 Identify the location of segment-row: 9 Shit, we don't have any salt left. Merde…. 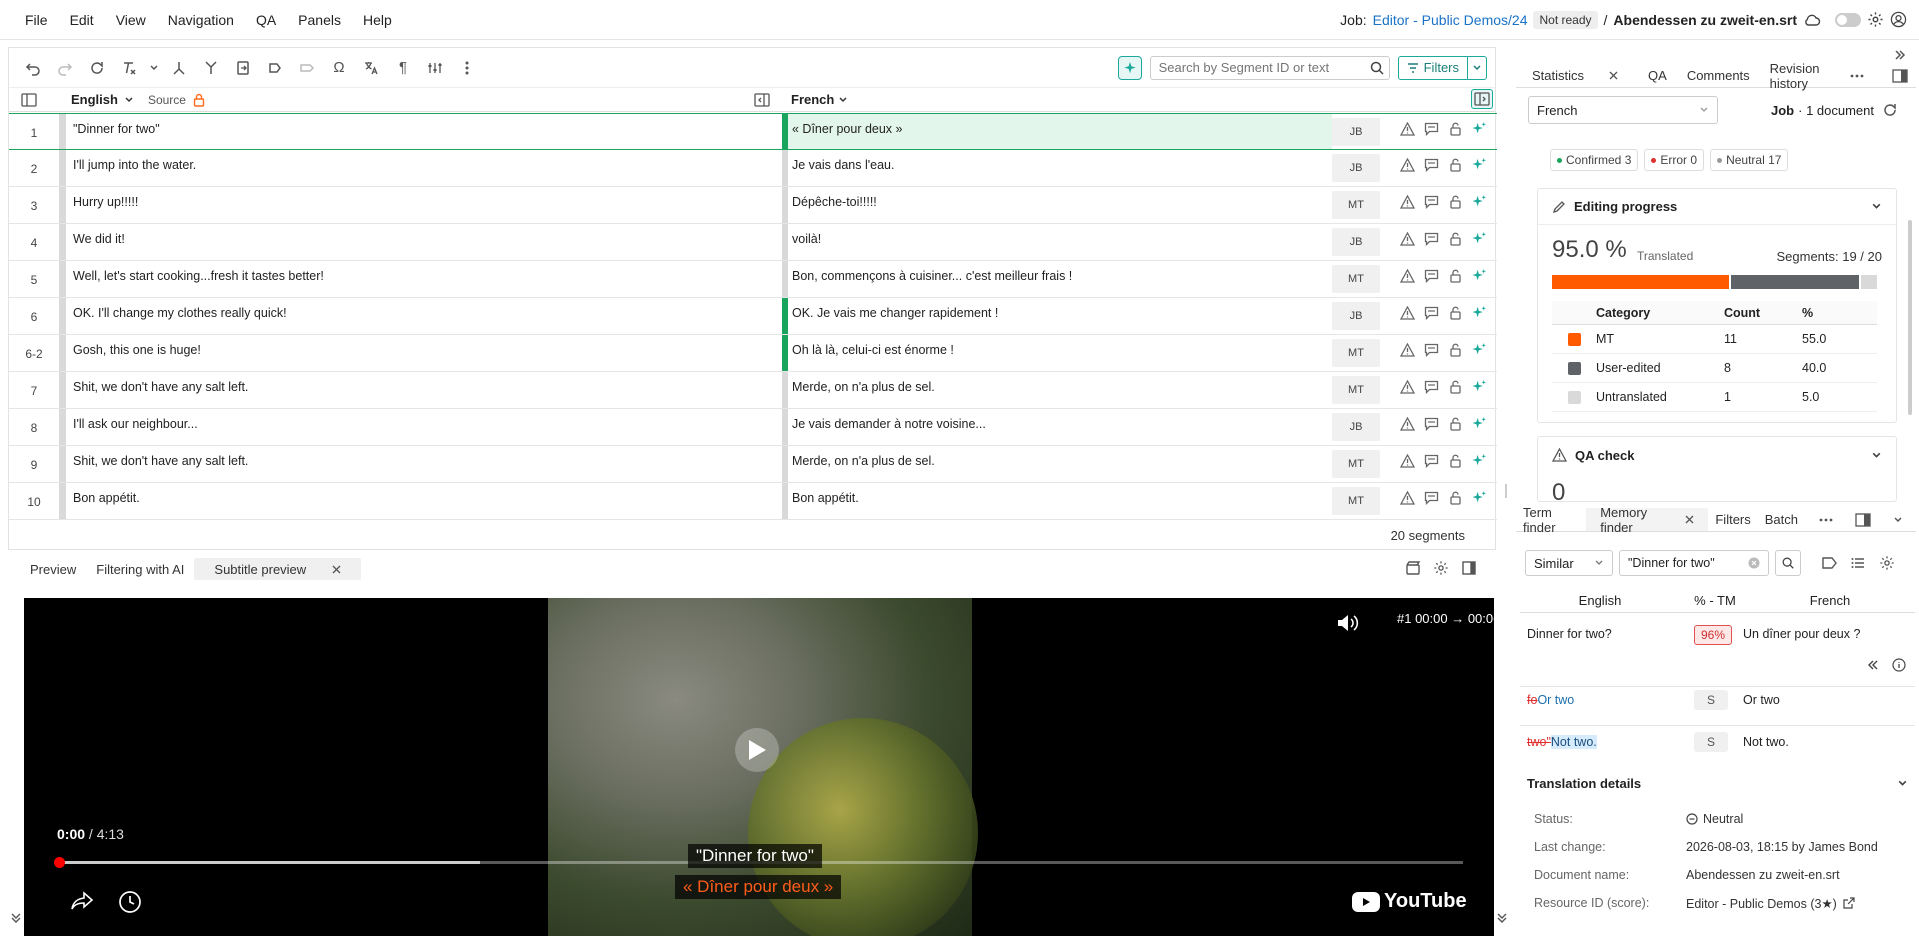
(753, 464).